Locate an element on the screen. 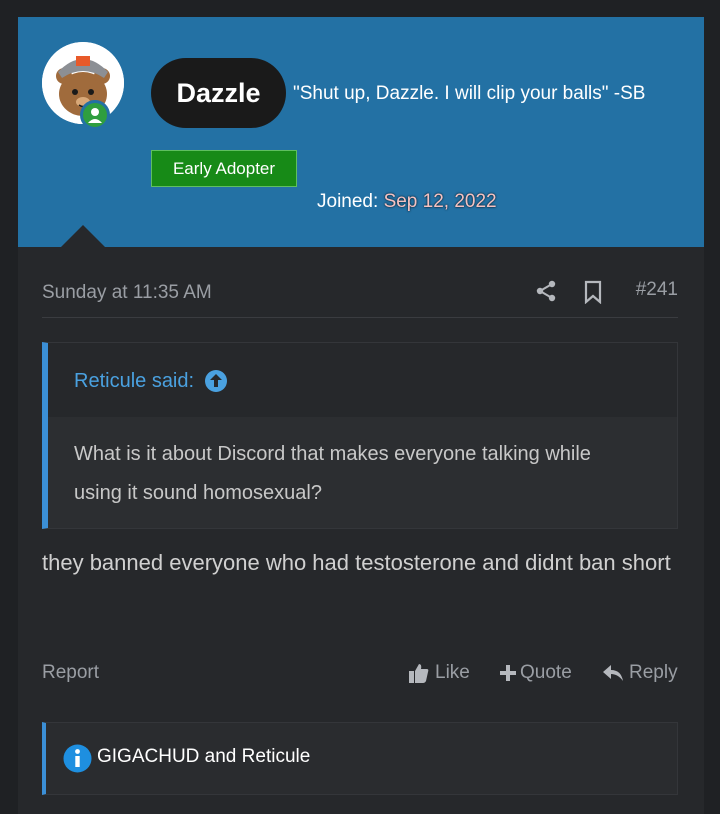 The width and height of the screenshot is (720, 814). header-pointer is located at coordinates (83, 236).